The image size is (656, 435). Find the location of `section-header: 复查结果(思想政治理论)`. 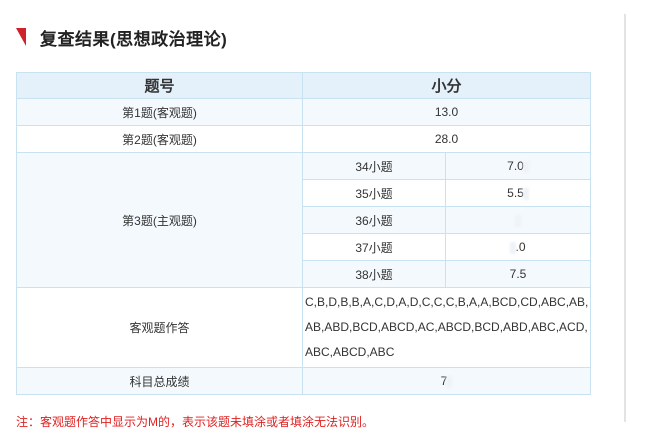

section-header: 复查结果(思想政治理论) is located at coordinates (122, 37).